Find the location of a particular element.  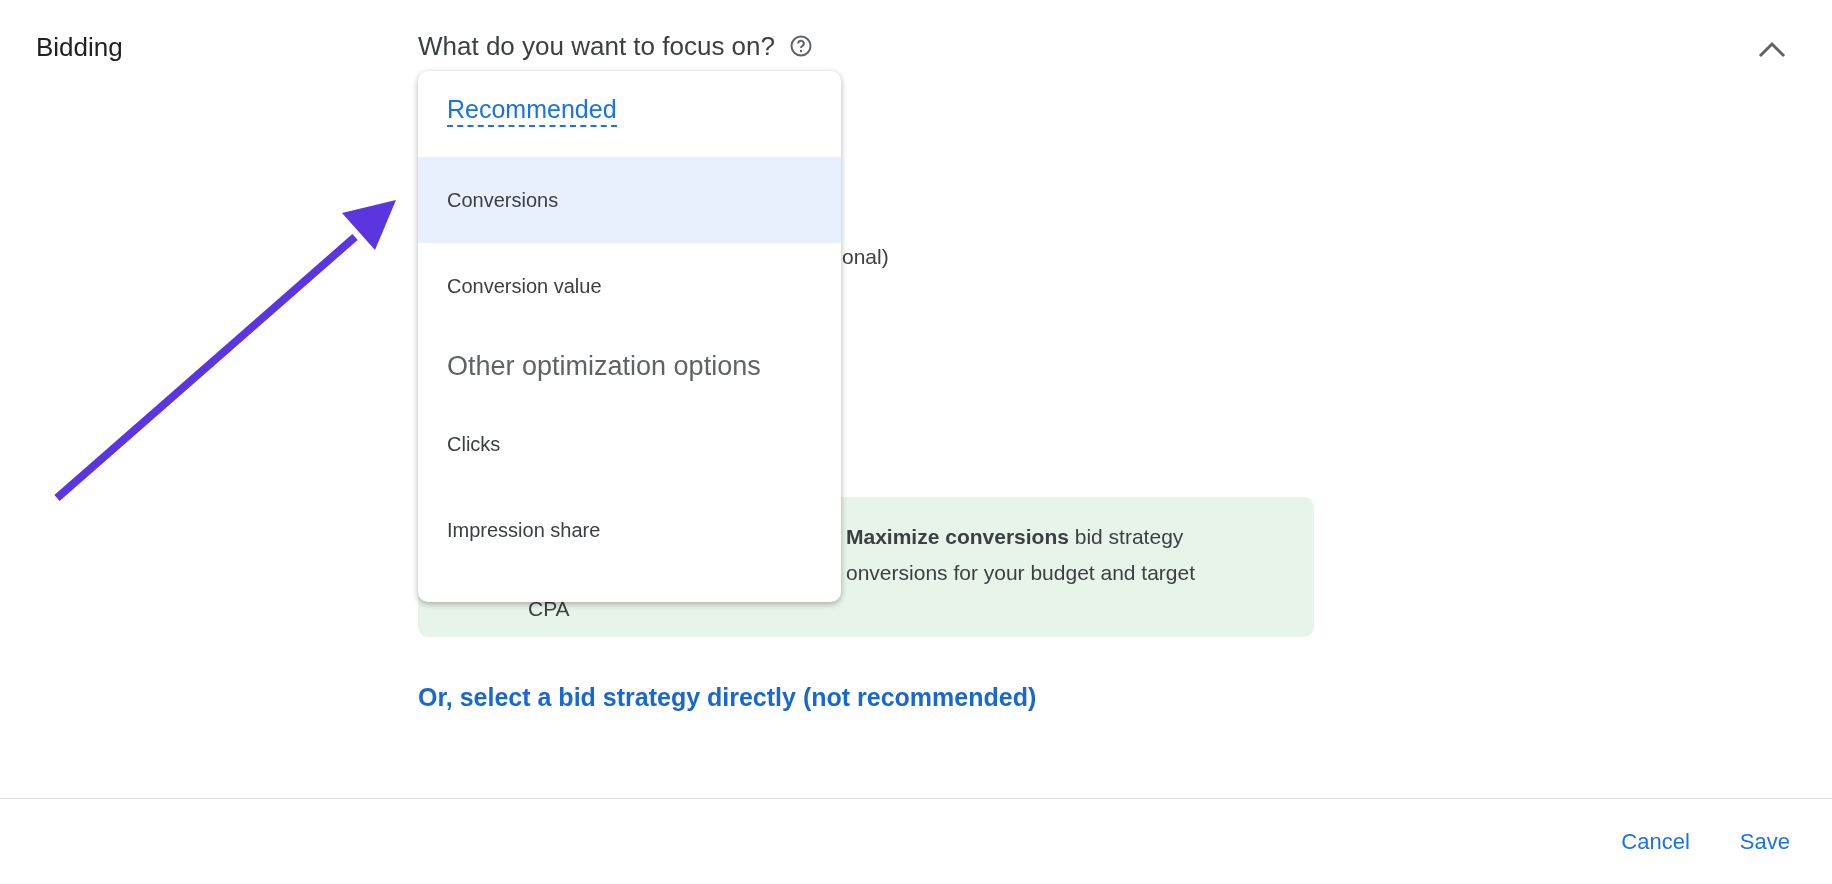

menu-item: Conversion value is located at coordinates (629, 286).